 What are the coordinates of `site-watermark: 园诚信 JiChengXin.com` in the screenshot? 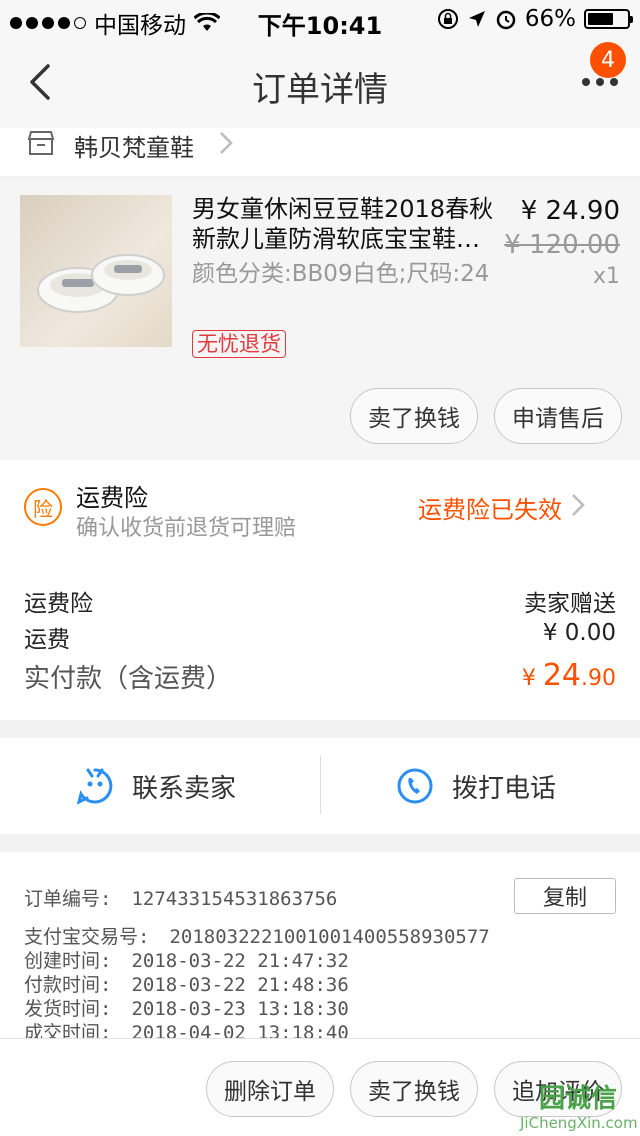 It's located at (579, 1109).